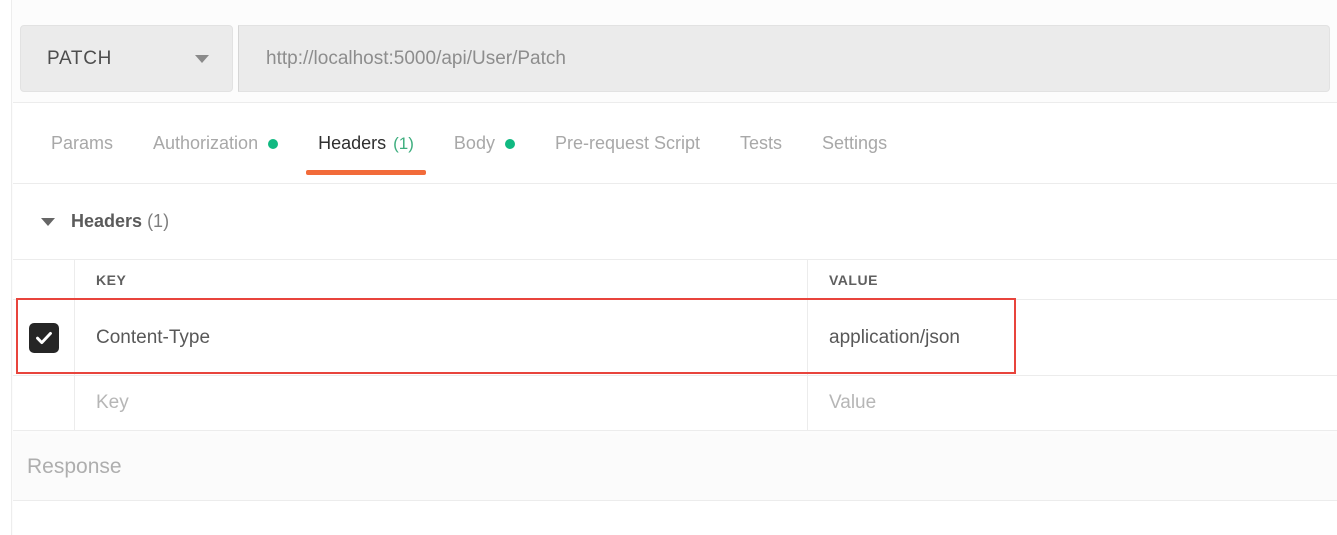  I want to click on response-title: Response, so click(74, 466).